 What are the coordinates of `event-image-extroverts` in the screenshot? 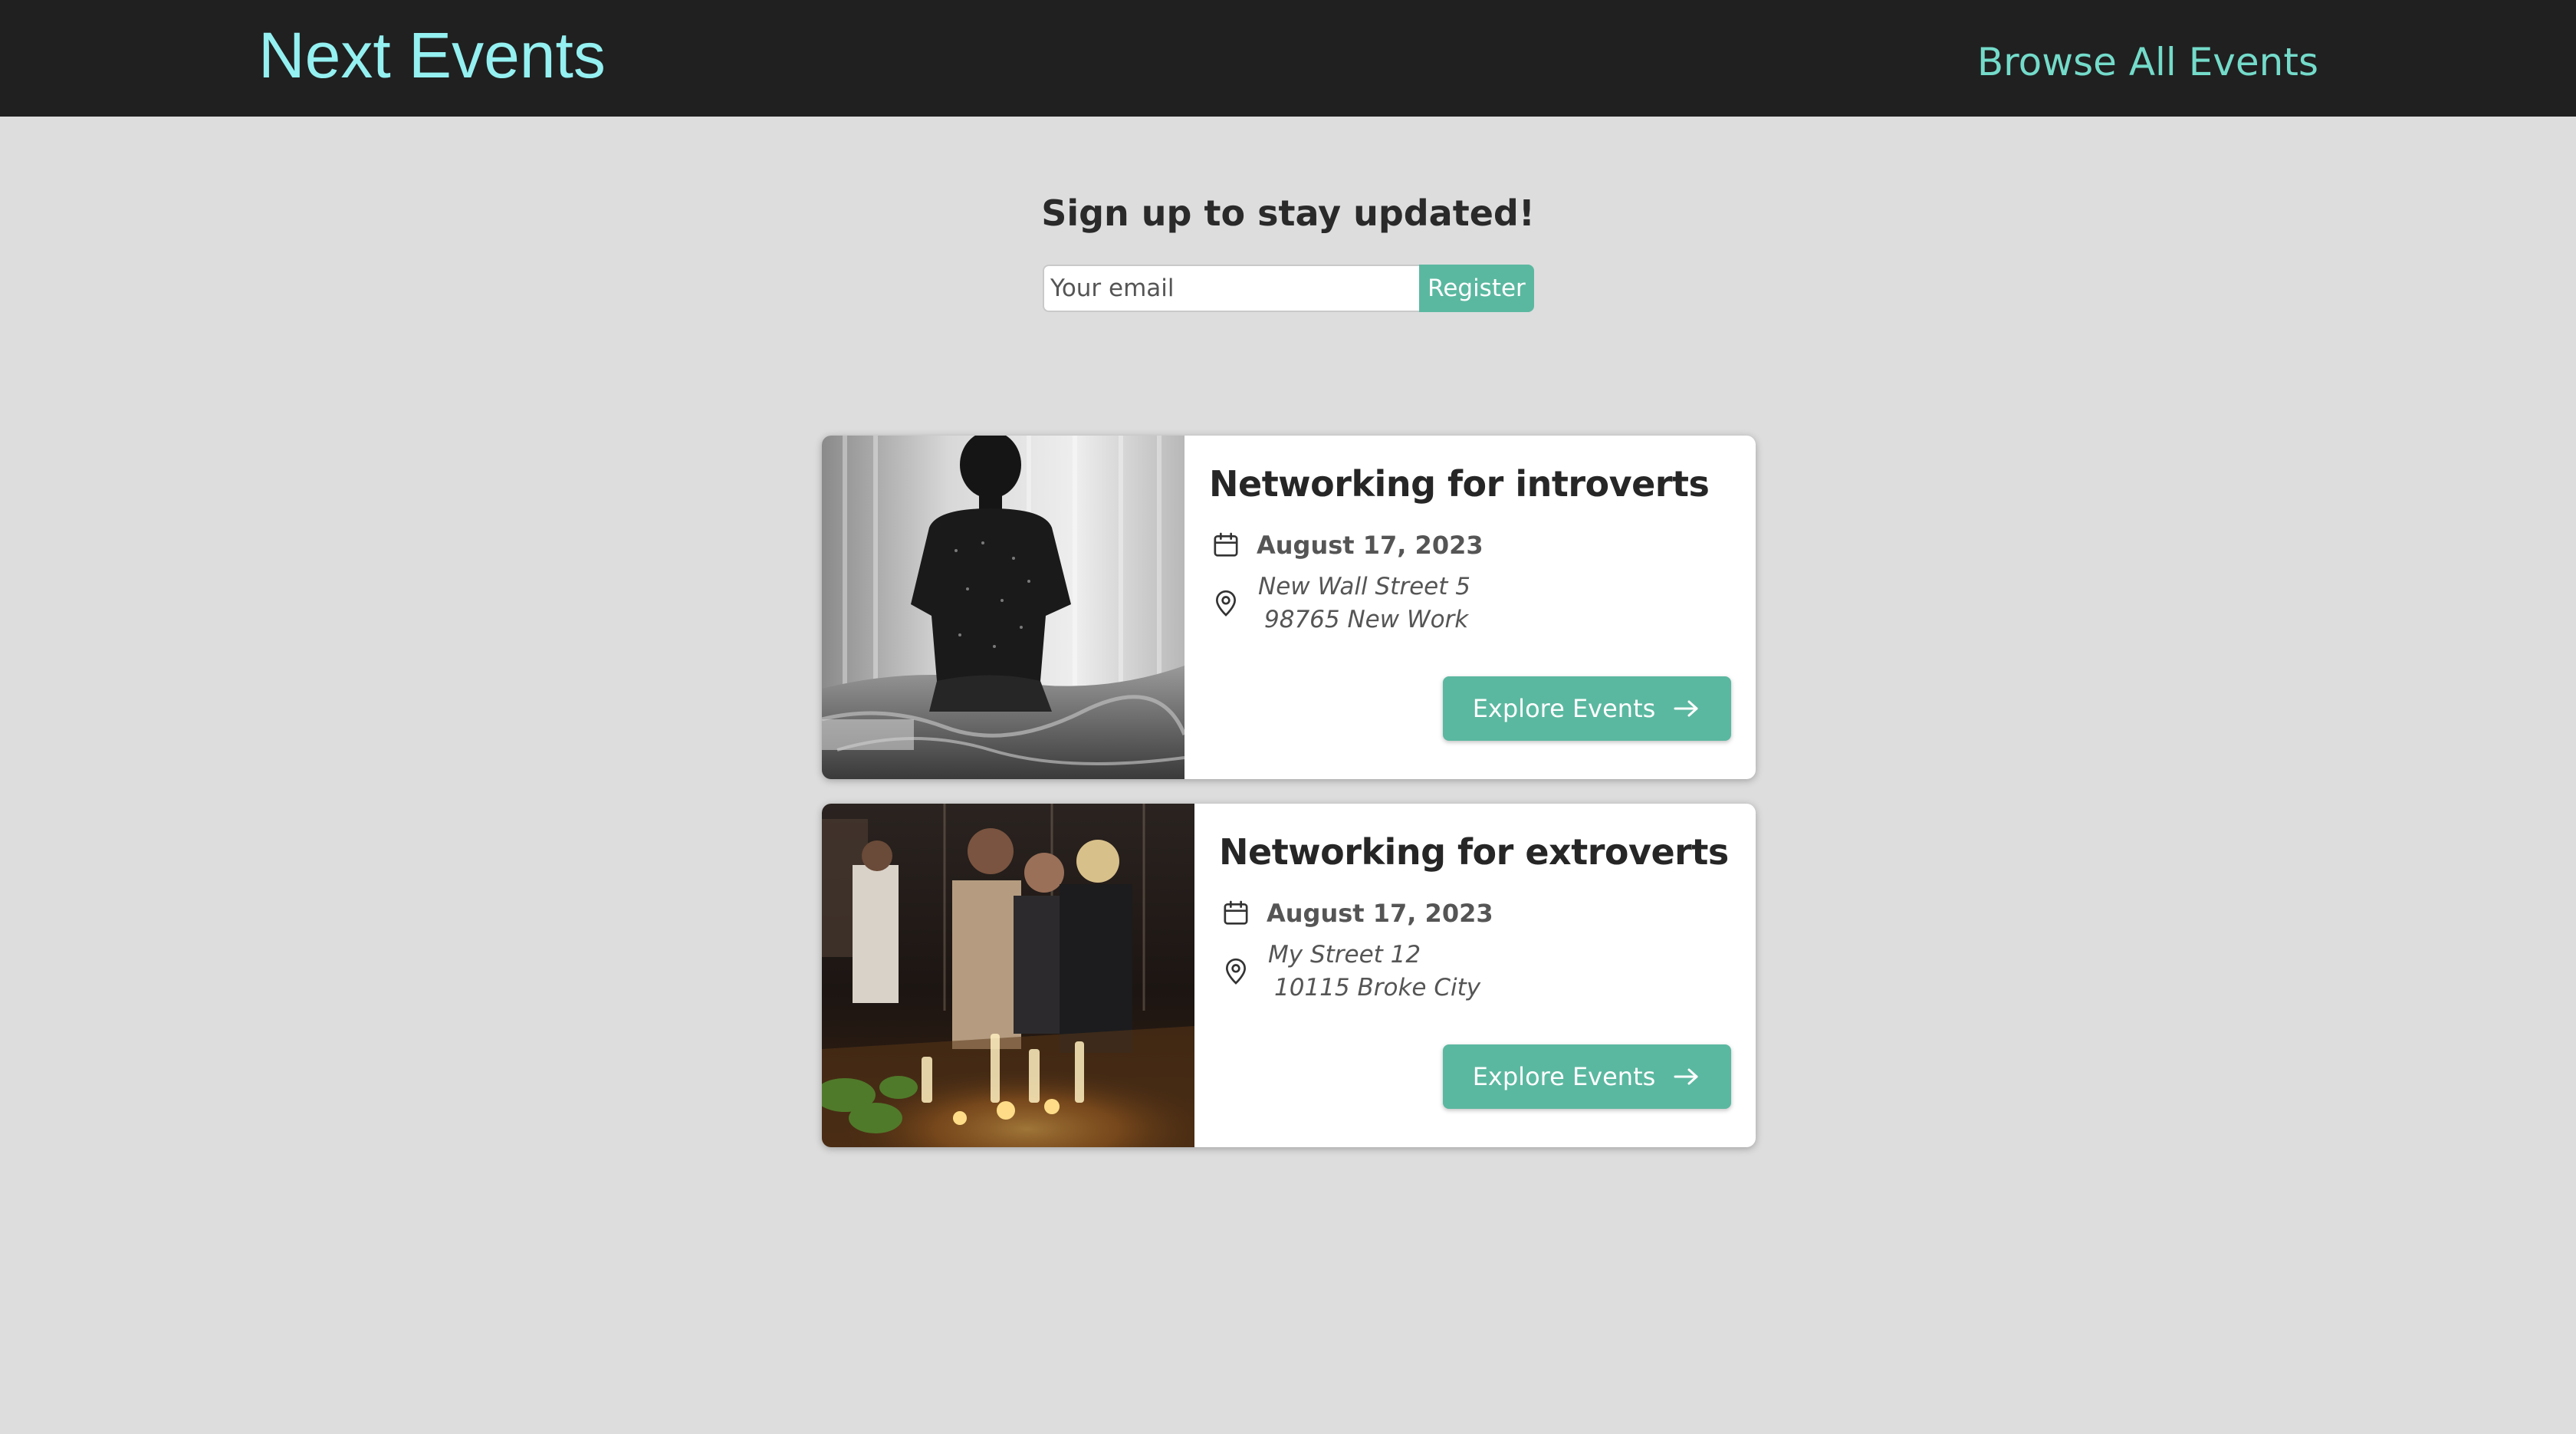 It's located at (1008, 976).